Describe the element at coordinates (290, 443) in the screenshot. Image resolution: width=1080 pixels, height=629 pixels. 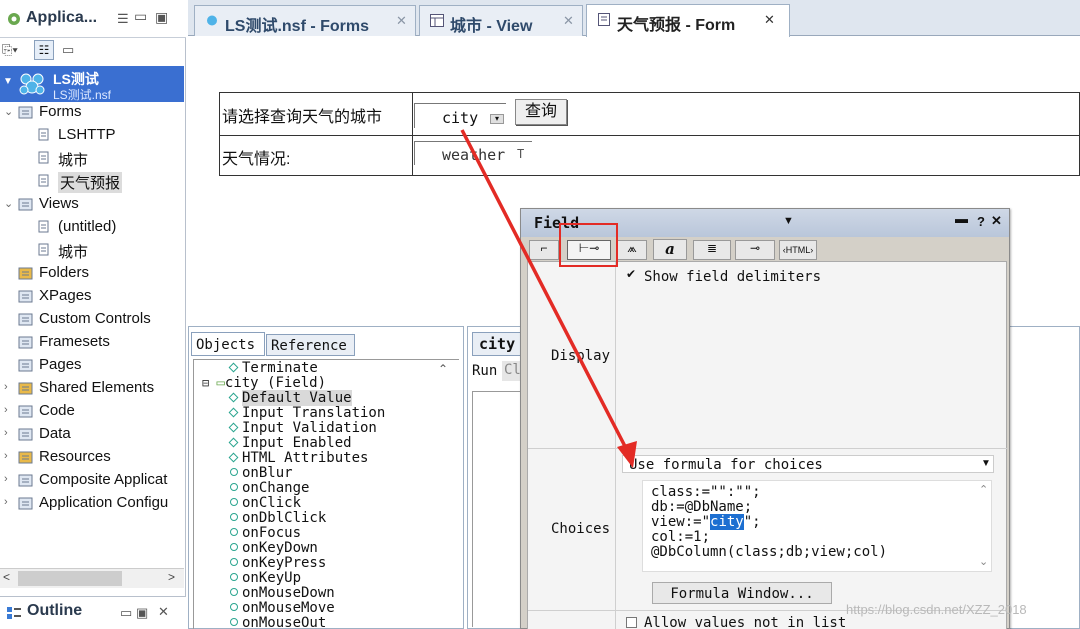
I see `object-item: Input Enabled` at that location.